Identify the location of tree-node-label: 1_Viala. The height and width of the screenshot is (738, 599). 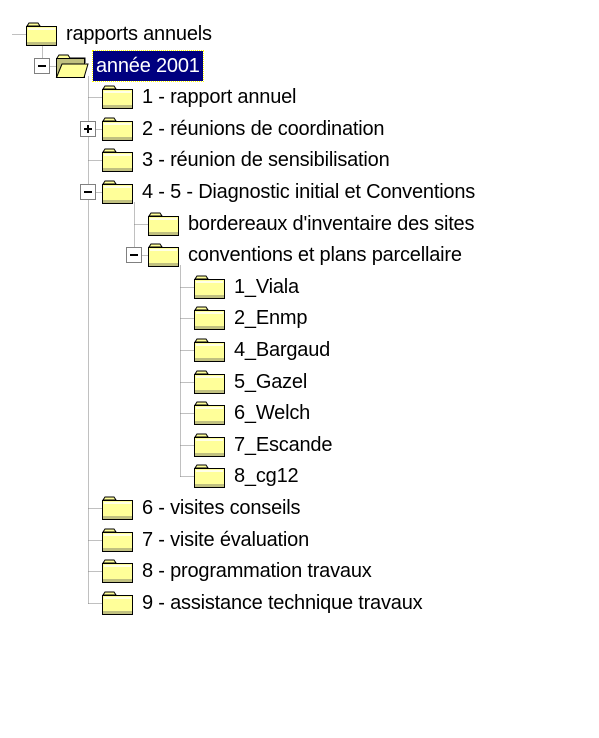
(266, 287).